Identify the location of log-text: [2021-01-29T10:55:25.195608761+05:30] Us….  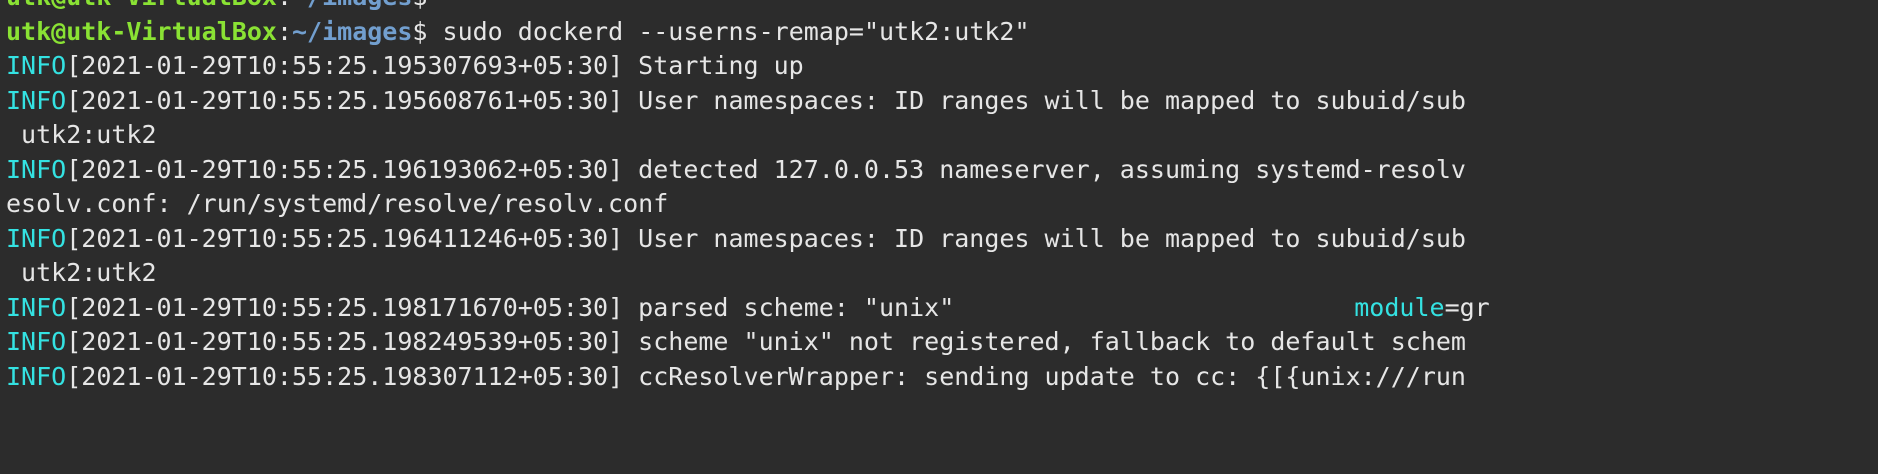
(766, 100).